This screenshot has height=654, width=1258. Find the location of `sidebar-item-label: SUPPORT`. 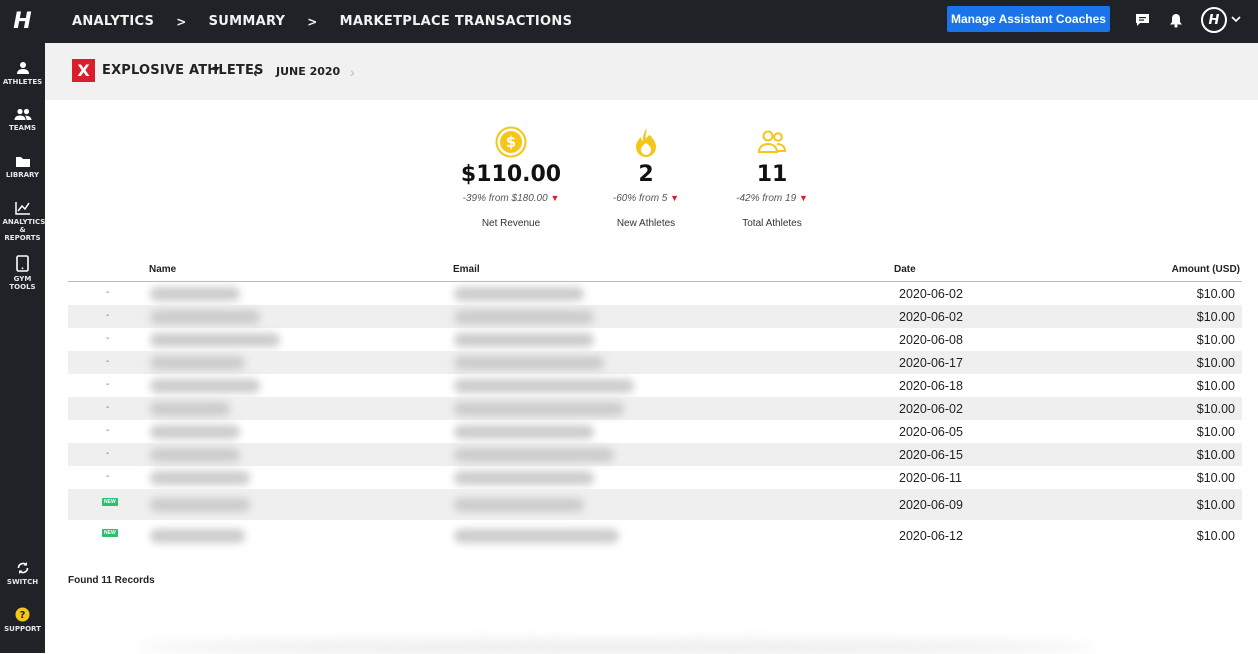

sidebar-item-label: SUPPORT is located at coordinates (22, 629).